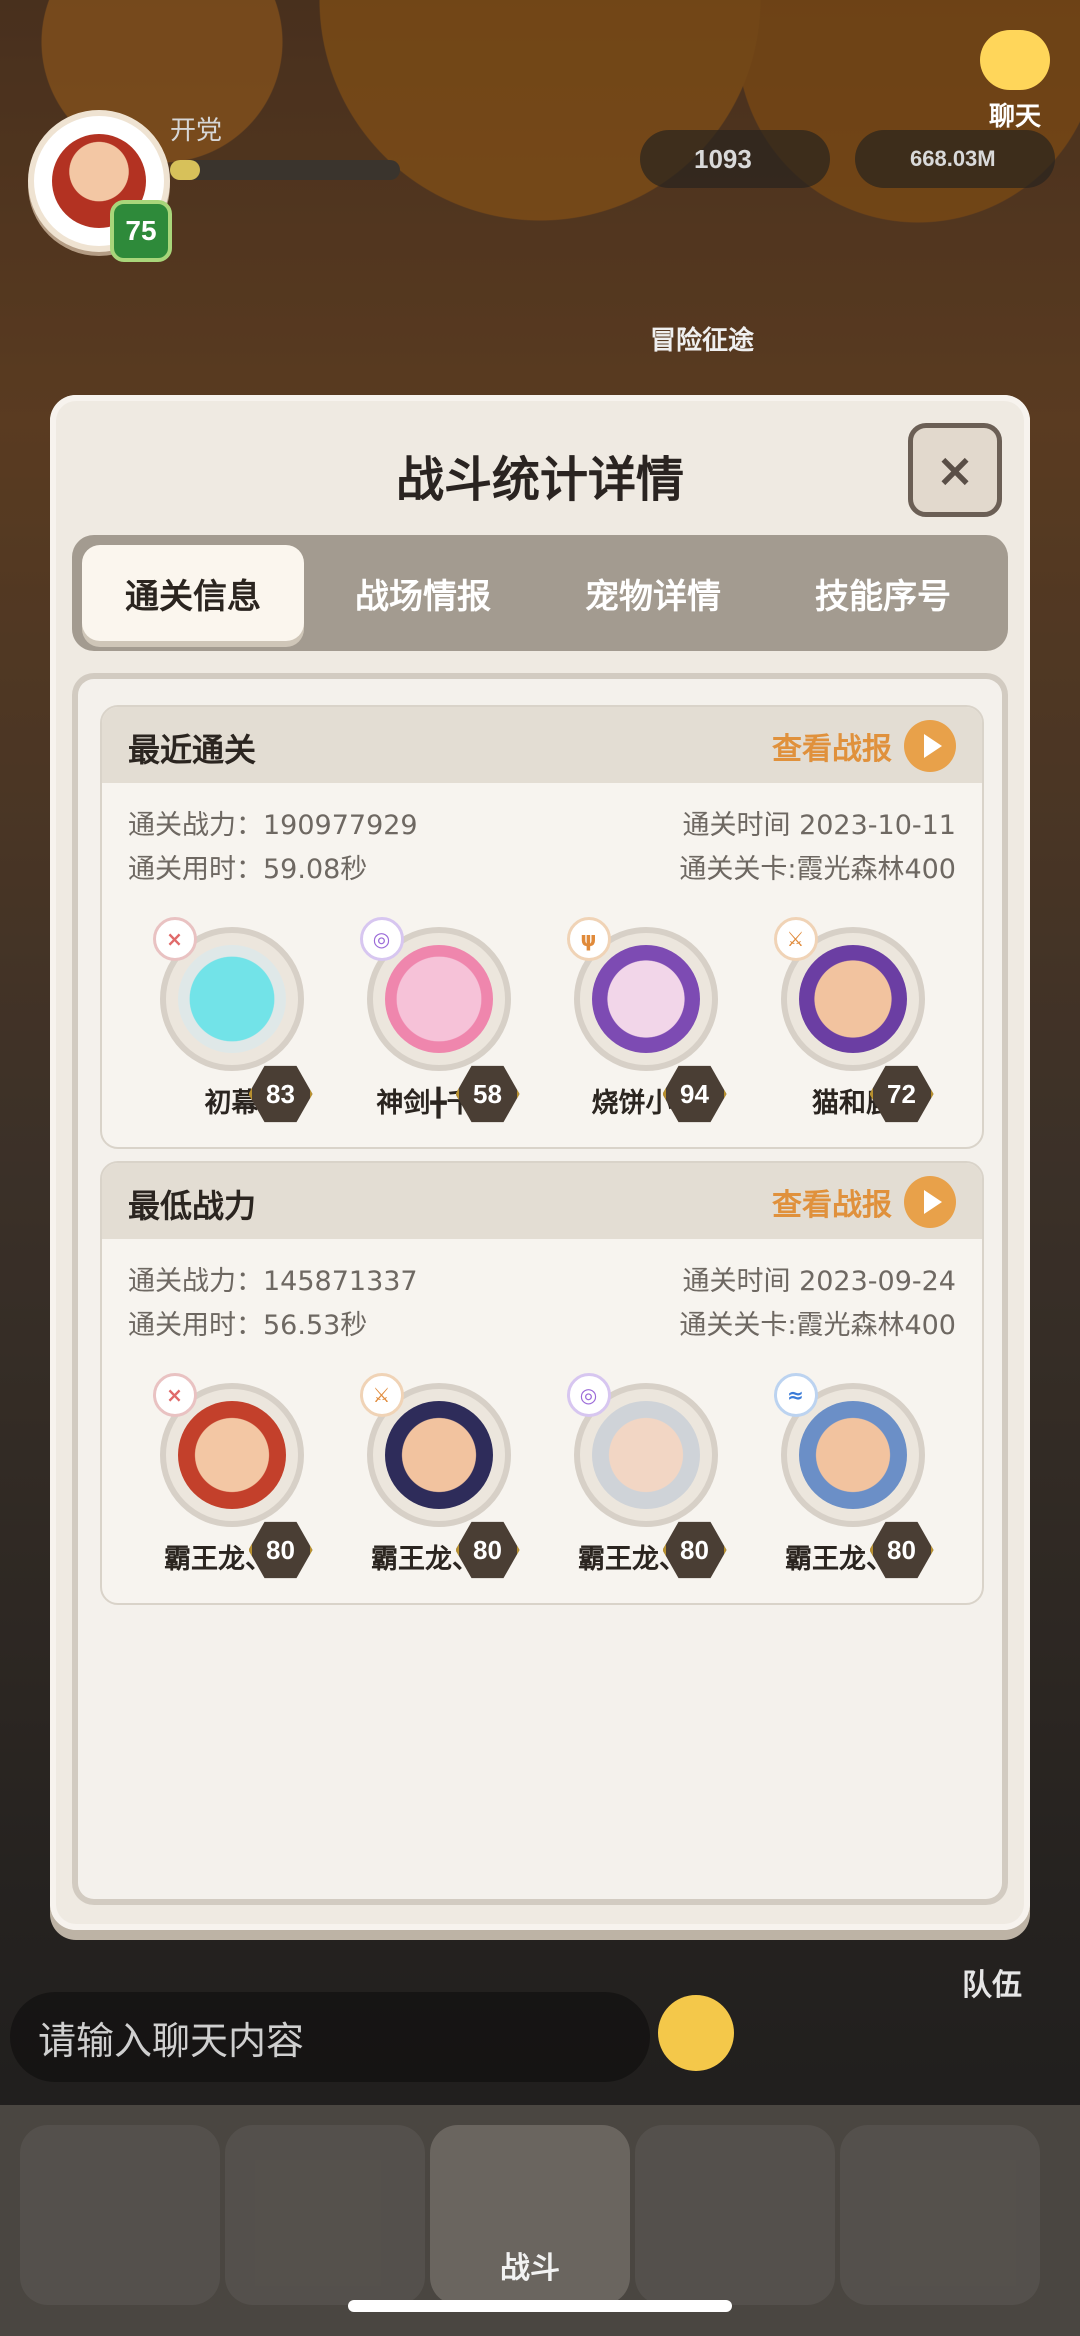 The image size is (1080, 2336). I want to click on section-header: 最低战力 查看战报, so click(542, 1201).